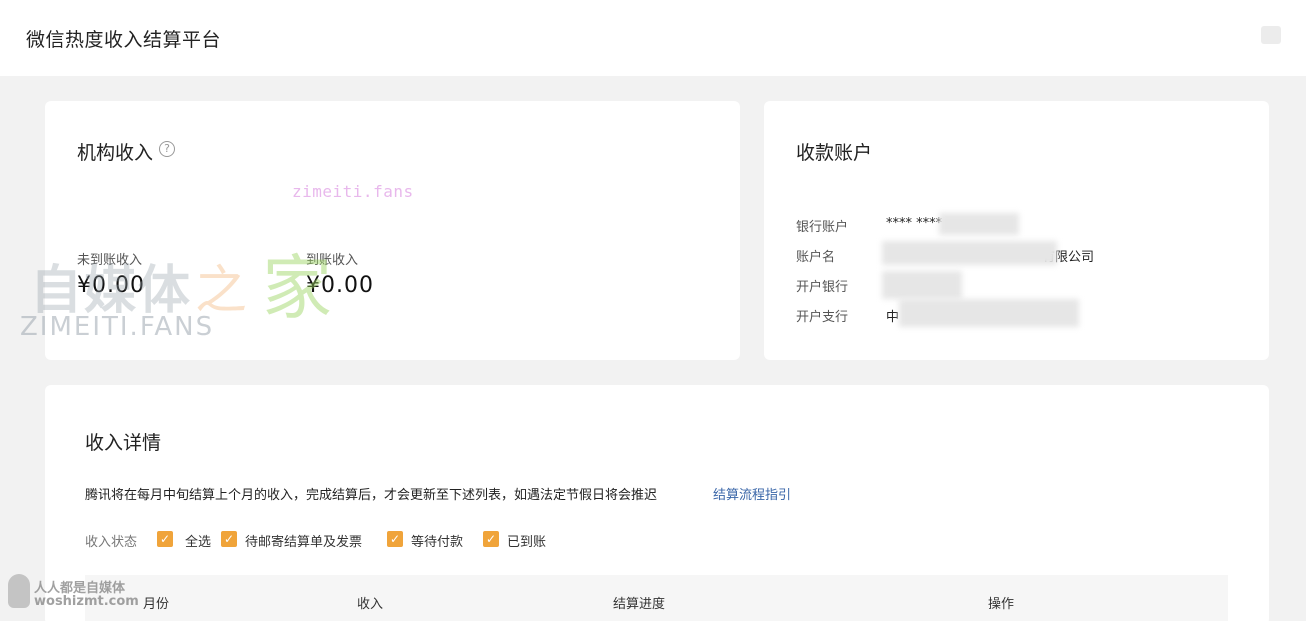 The height and width of the screenshot is (621, 1306). Describe the element at coordinates (437, 540) in the screenshot. I see `filter-awaiting-payment-label: 等待付款` at that location.